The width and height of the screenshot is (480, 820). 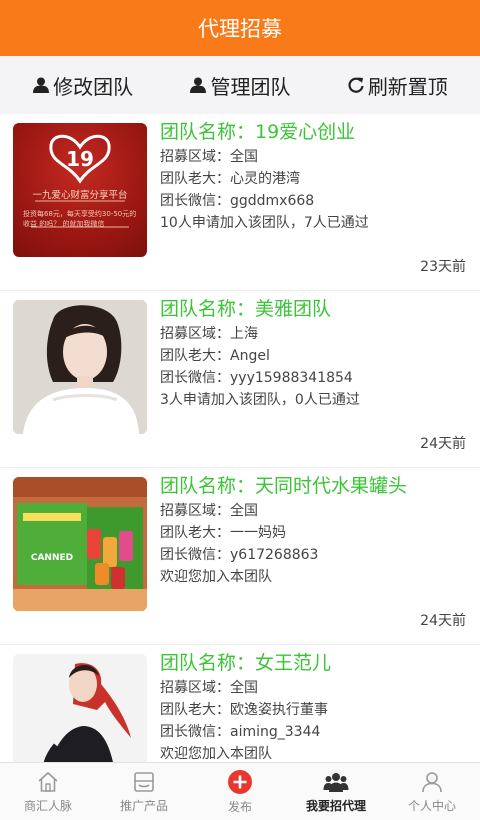 I want to click on woman-red-hair-image, so click(x=80, y=708).